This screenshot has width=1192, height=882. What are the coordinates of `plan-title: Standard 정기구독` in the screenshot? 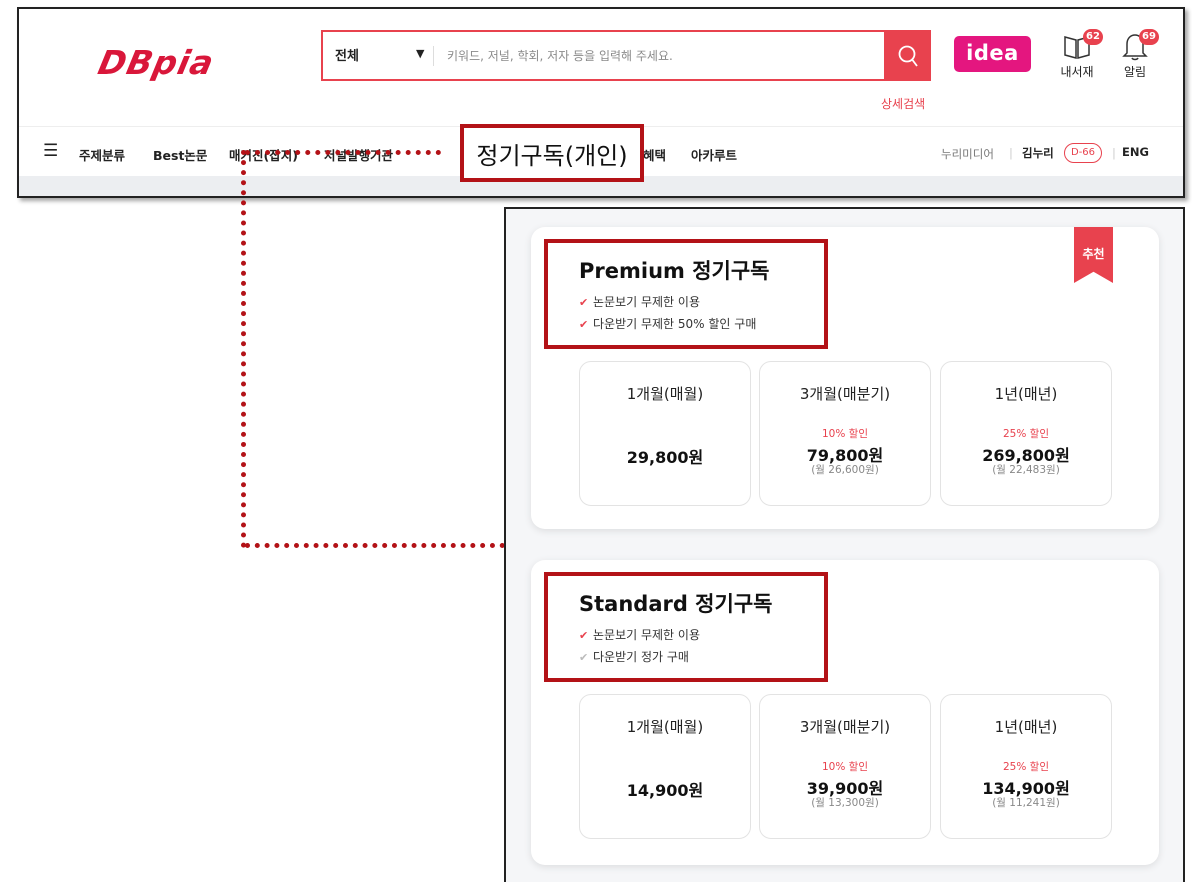 It's located at (676, 604).